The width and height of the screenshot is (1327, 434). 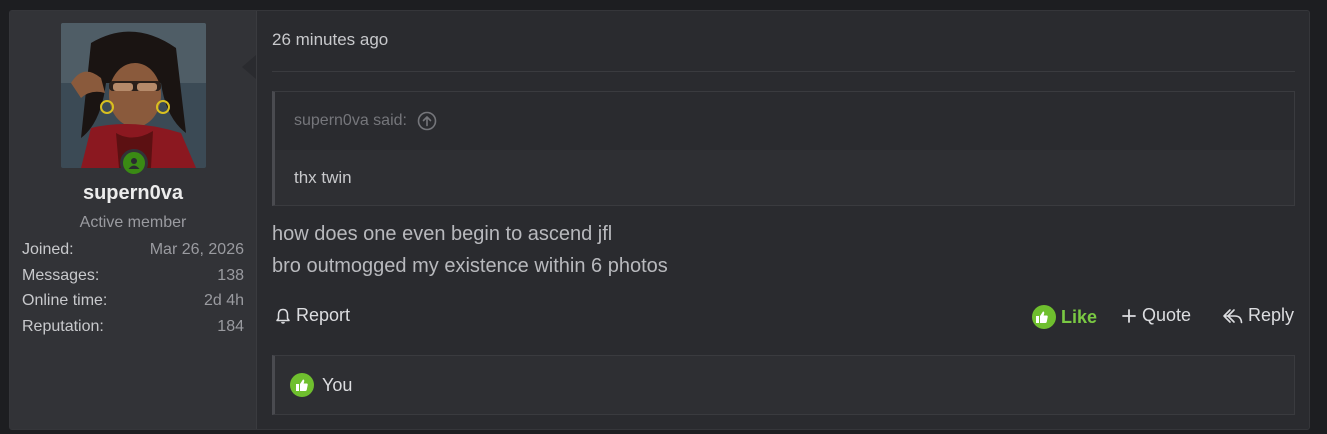 What do you see at coordinates (196, 249) in the screenshot?
I see `stat-value: Mar 26, 2026` at bounding box center [196, 249].